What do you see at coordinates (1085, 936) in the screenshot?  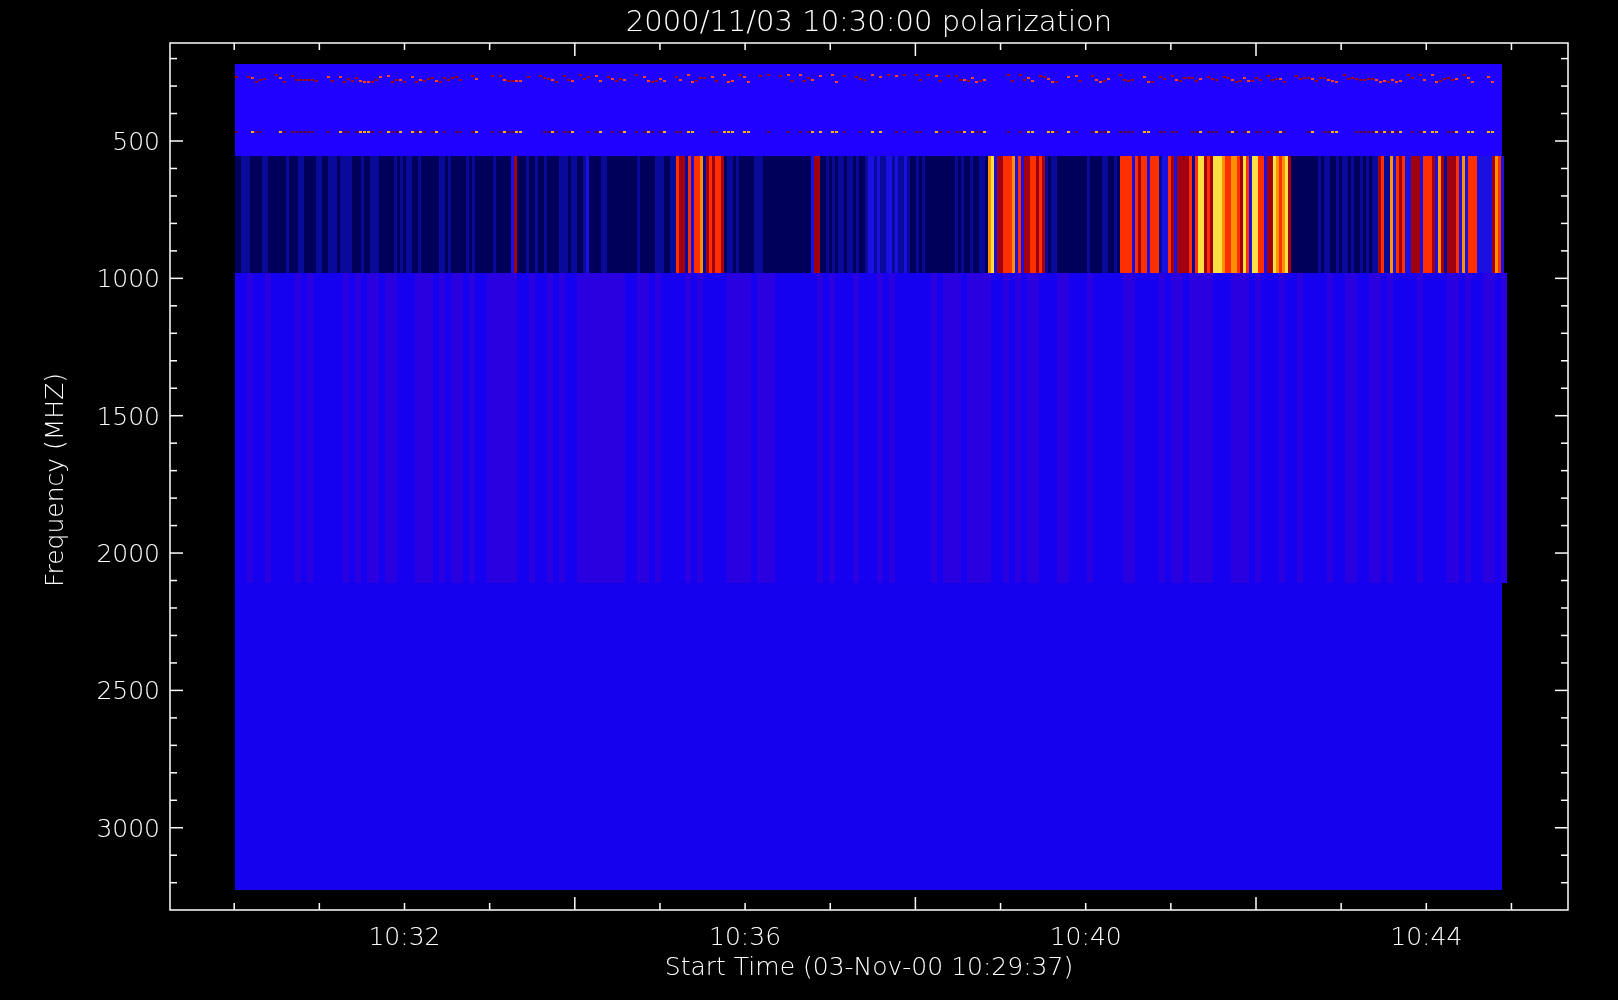 I see `x-tick-label: 10:40` at bounding box center [1085, 936].